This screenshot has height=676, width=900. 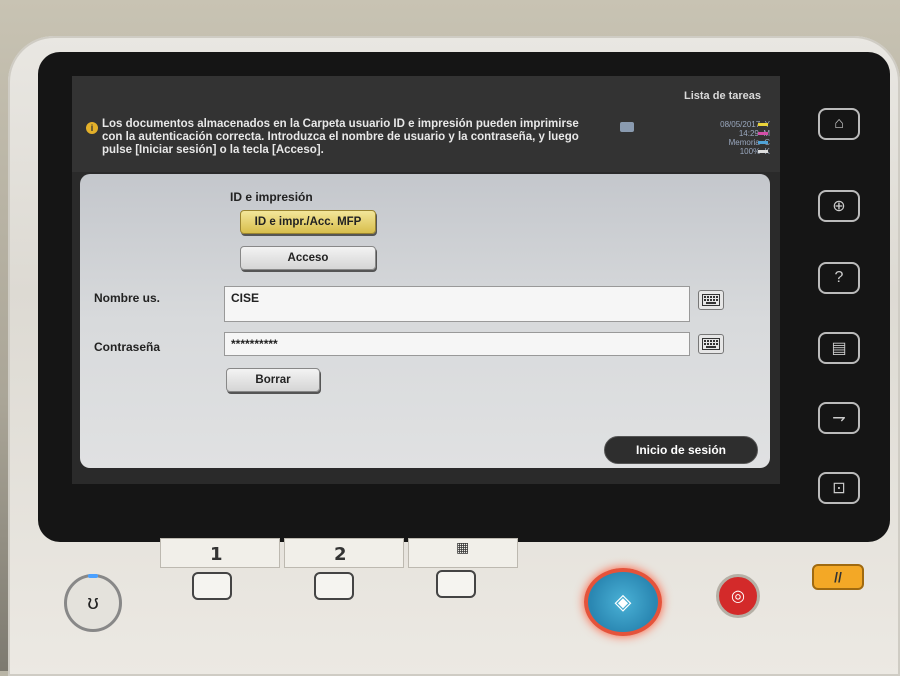 What do you see at coordinates (711, 300) in the screenshot?
I see `username-keyboard-icon` at bounding box center [711, 300].